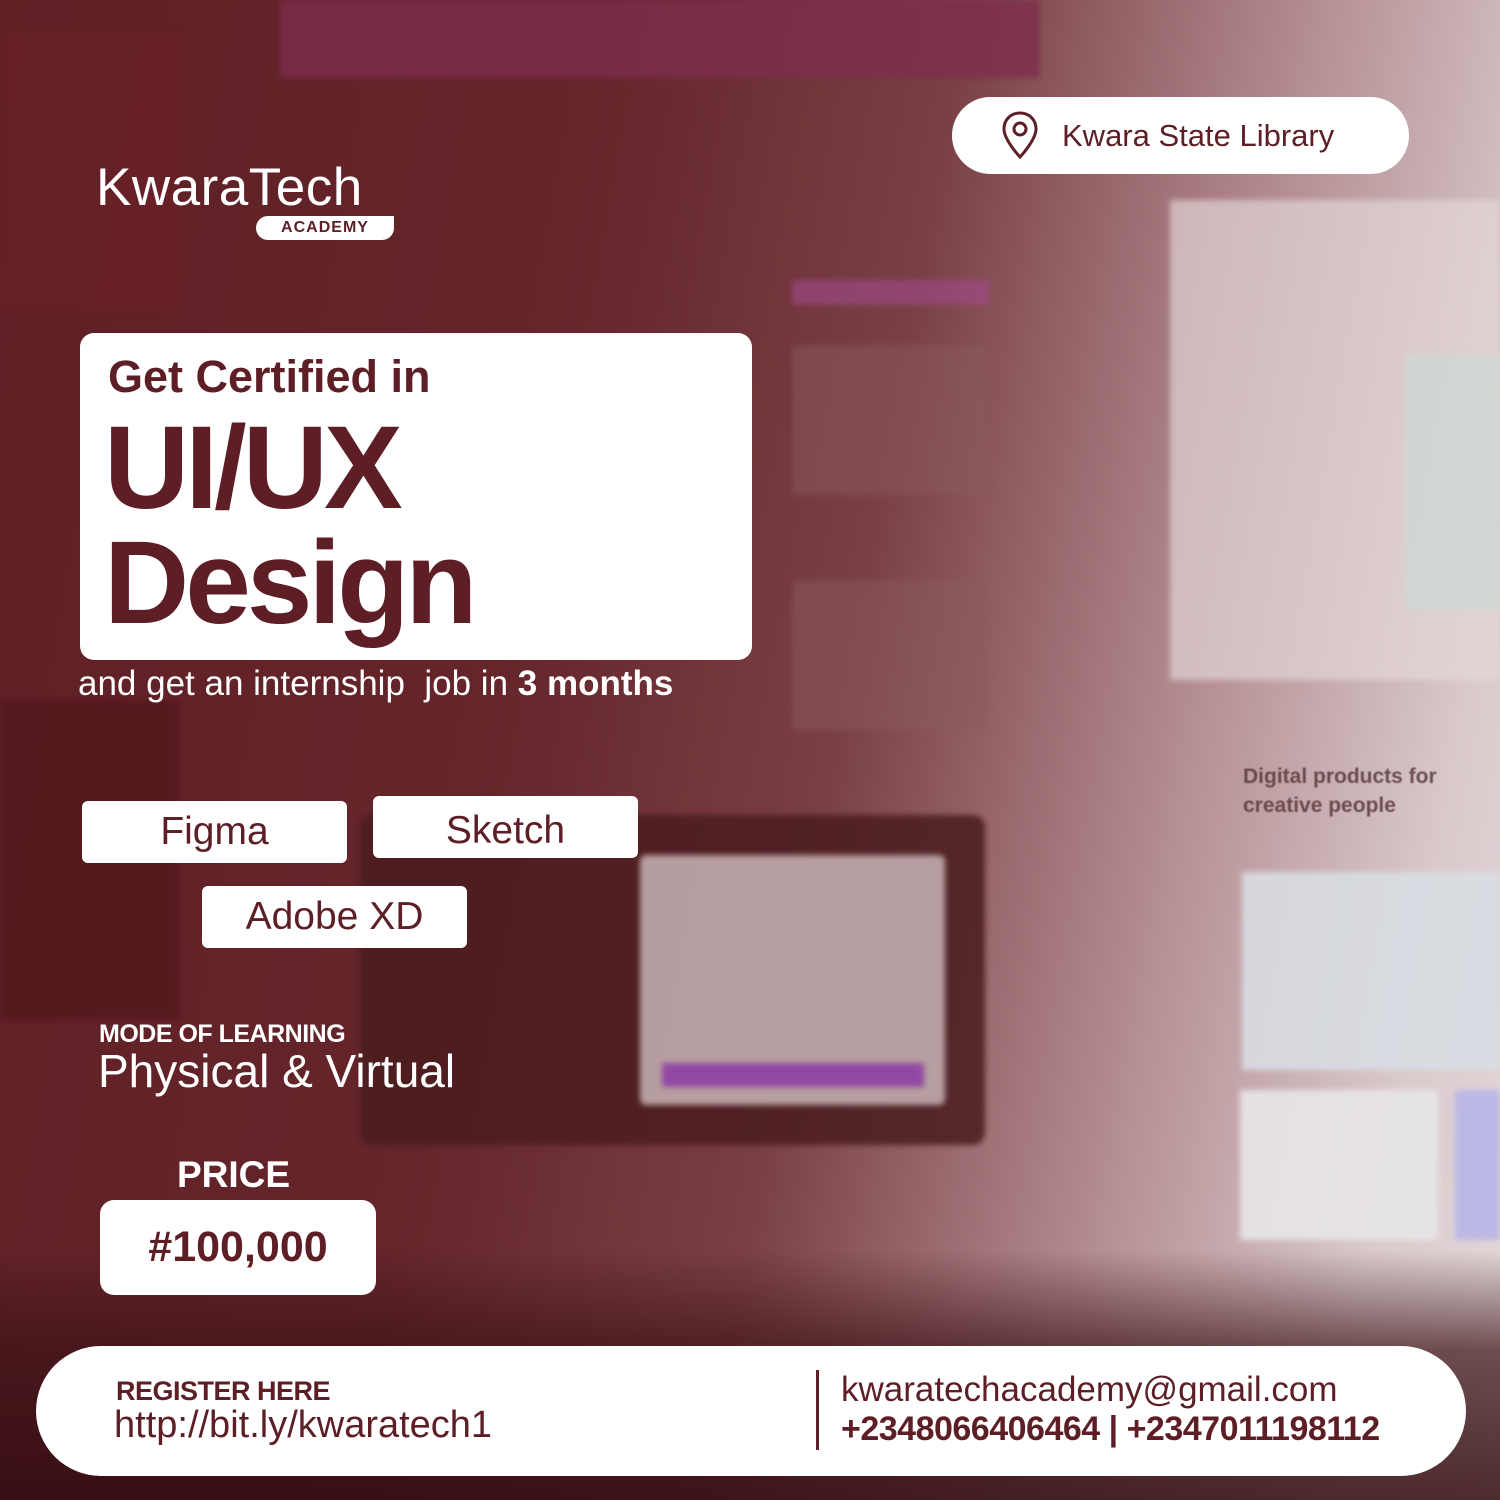  What do you see at coordinates (890, 292) in the screenshot?
I see `background-button` at bounding box center [890, 292].